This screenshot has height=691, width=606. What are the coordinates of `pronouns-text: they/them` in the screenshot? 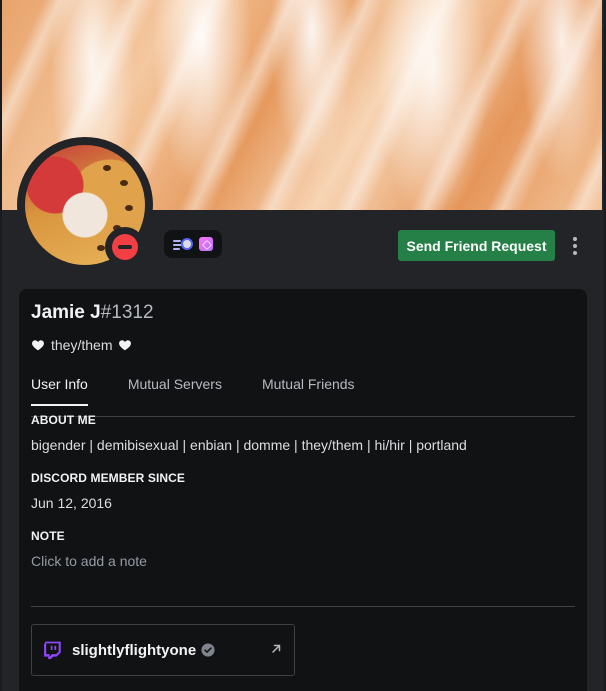 It's located at (82, 345).